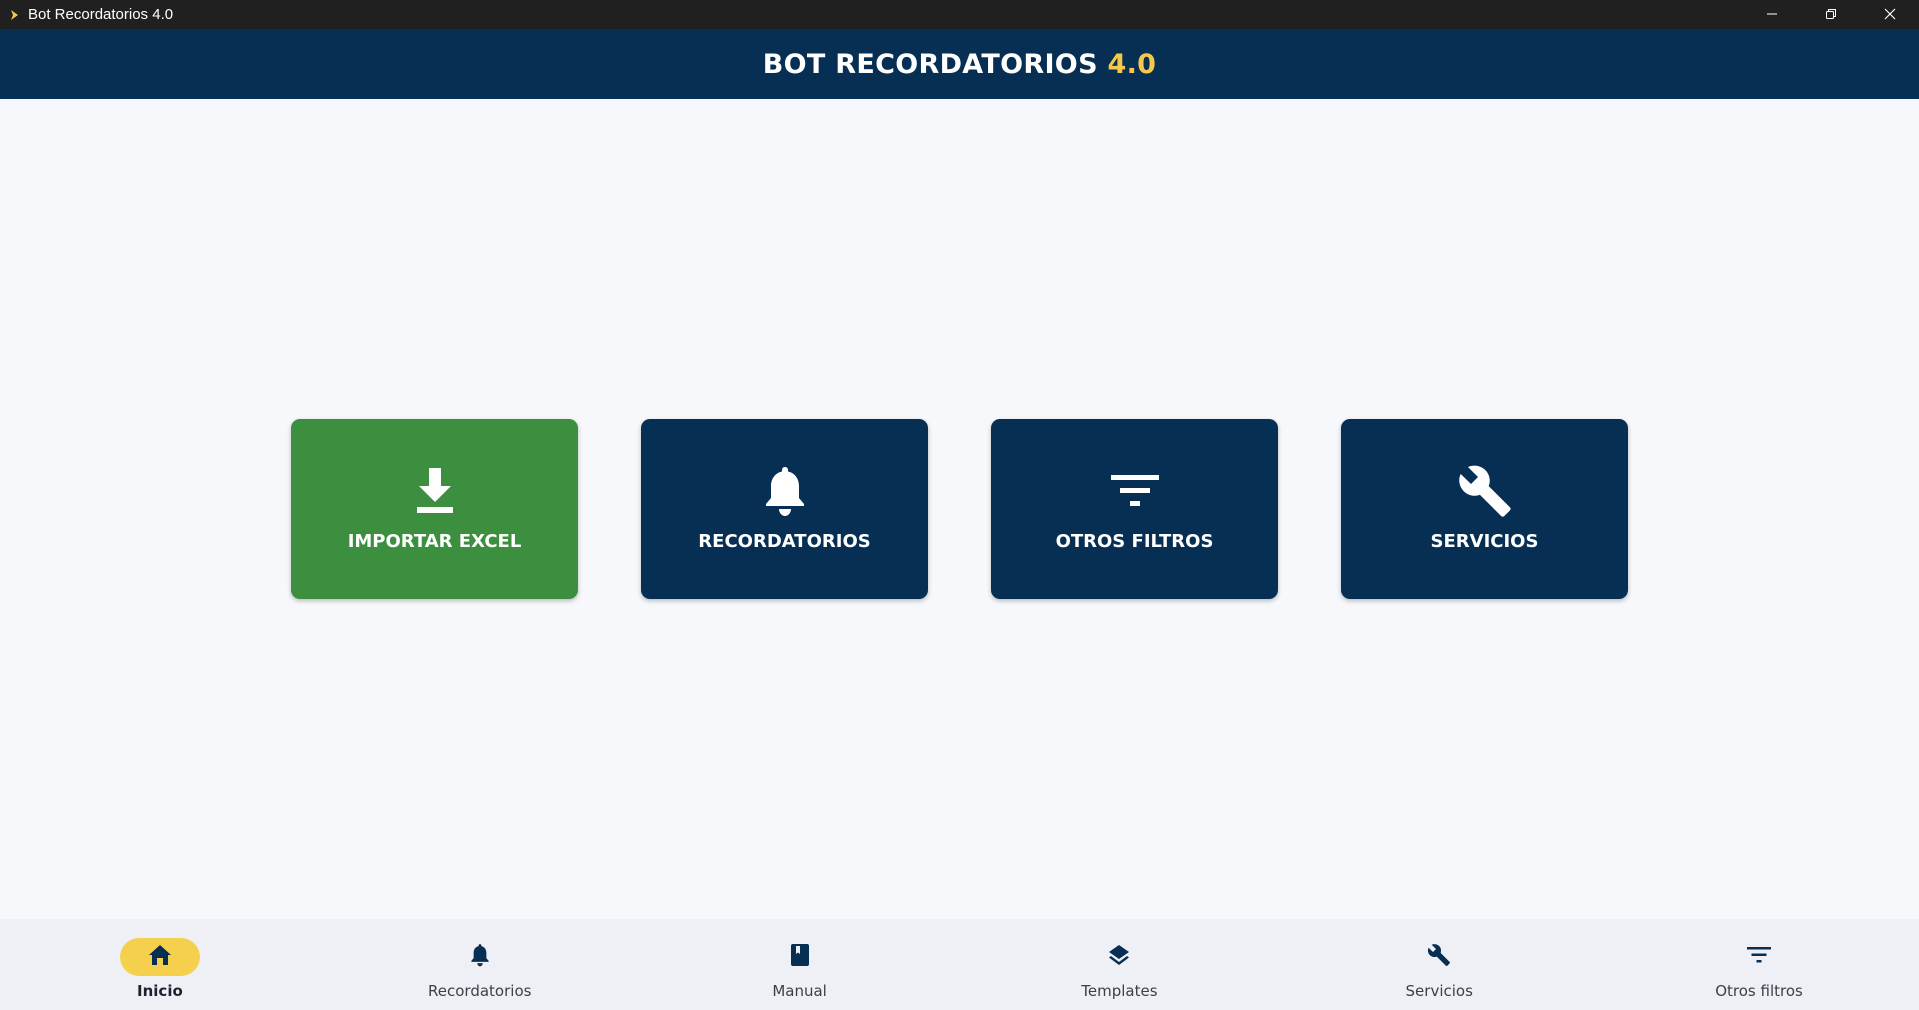  What do you see at coordinates (435, 491) in the screenshot?
I see `download-icon` at bounding box center [435, 491].